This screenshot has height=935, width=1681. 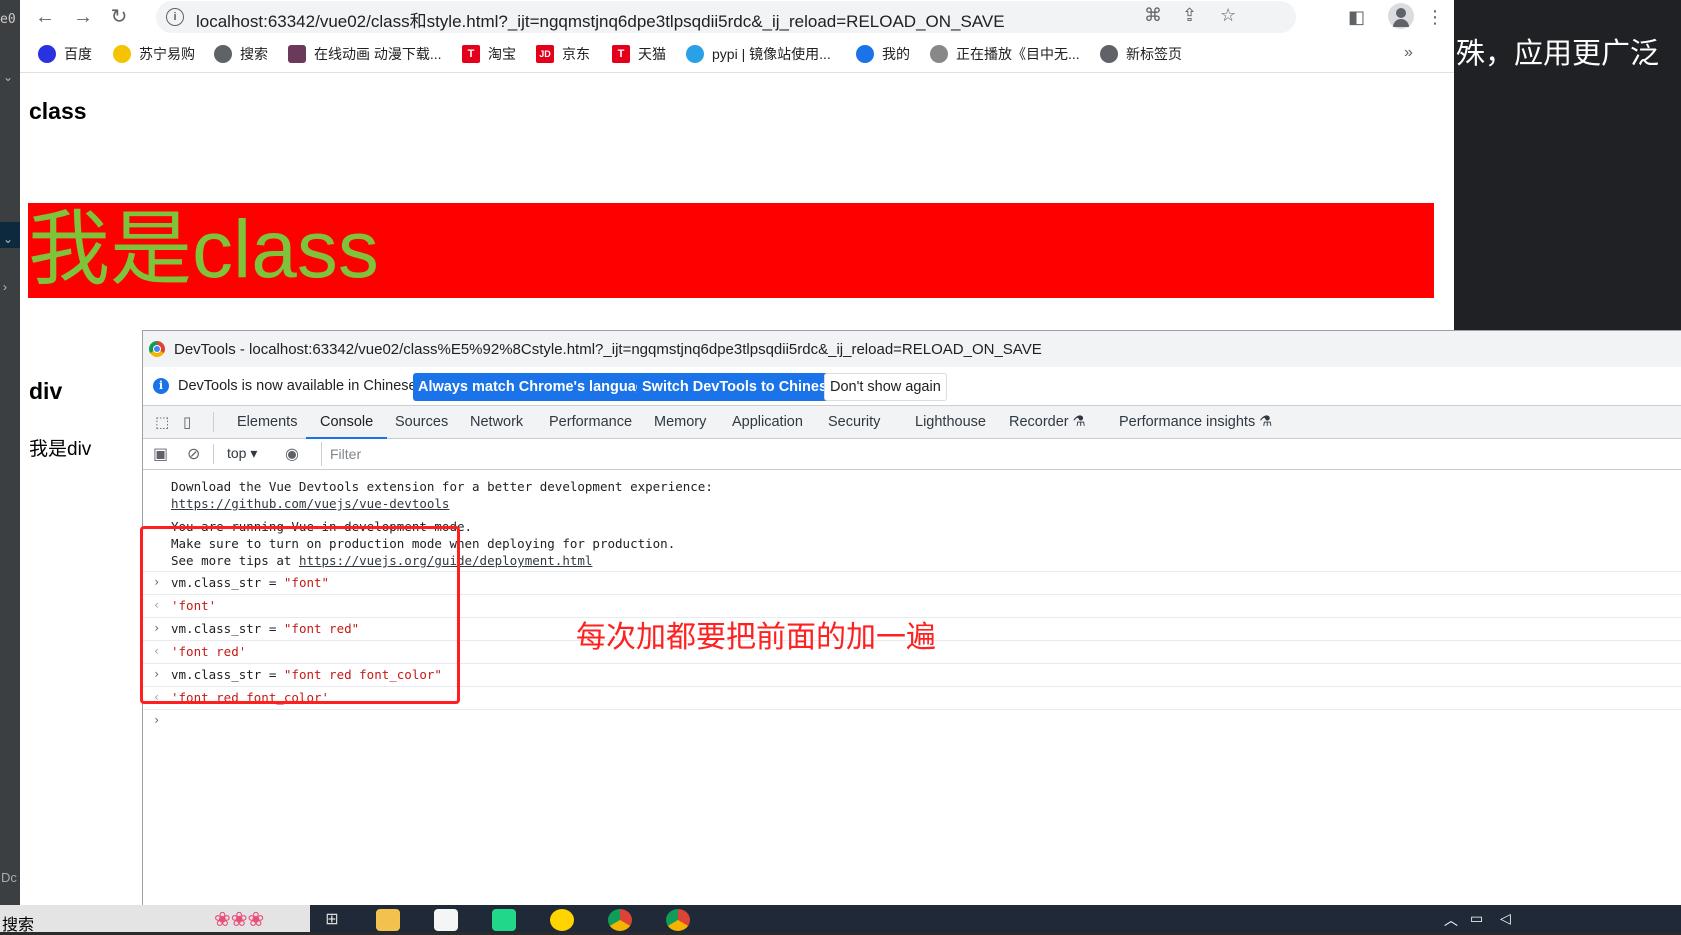 I want to click on bookmark-star-icon: ☆, so click(x=1228, y=15).